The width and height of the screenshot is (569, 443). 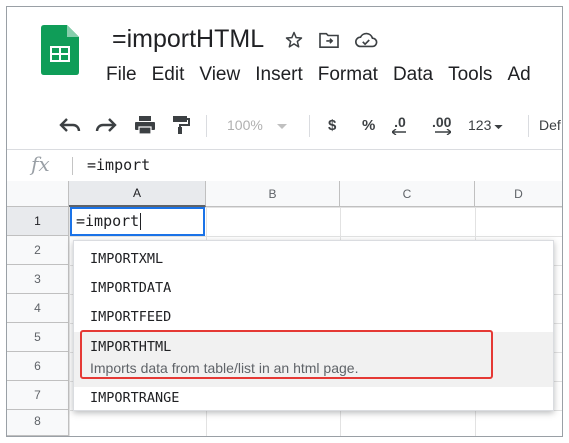 I want to click on menu-format: Format, so click(x=348, y=75).